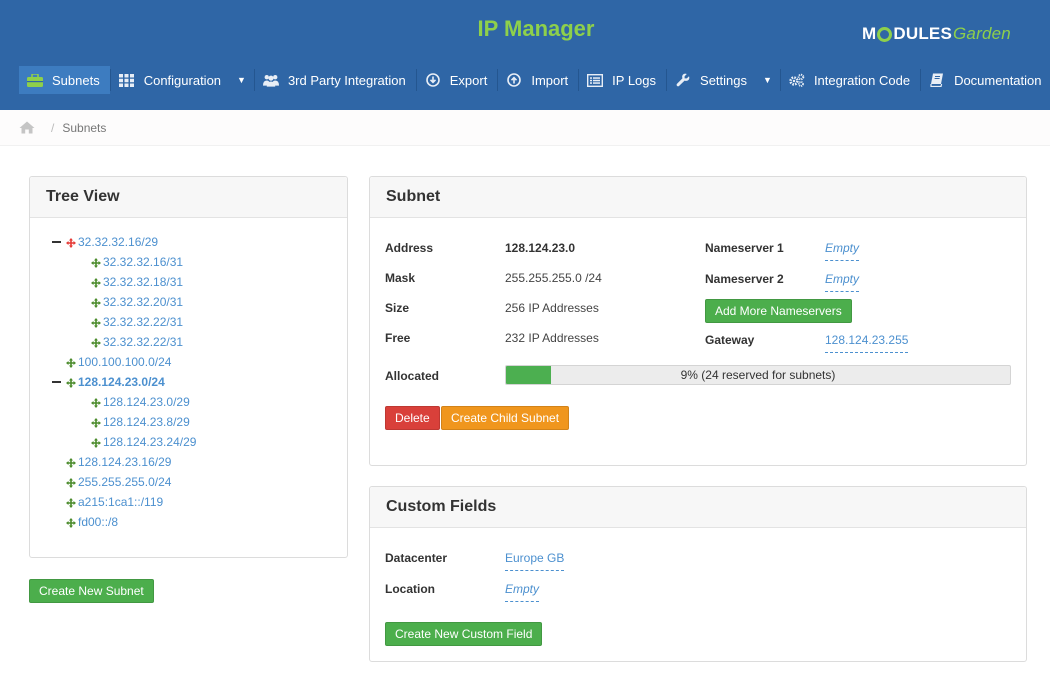  I want to click on free-label: Free, so click(398, 338).